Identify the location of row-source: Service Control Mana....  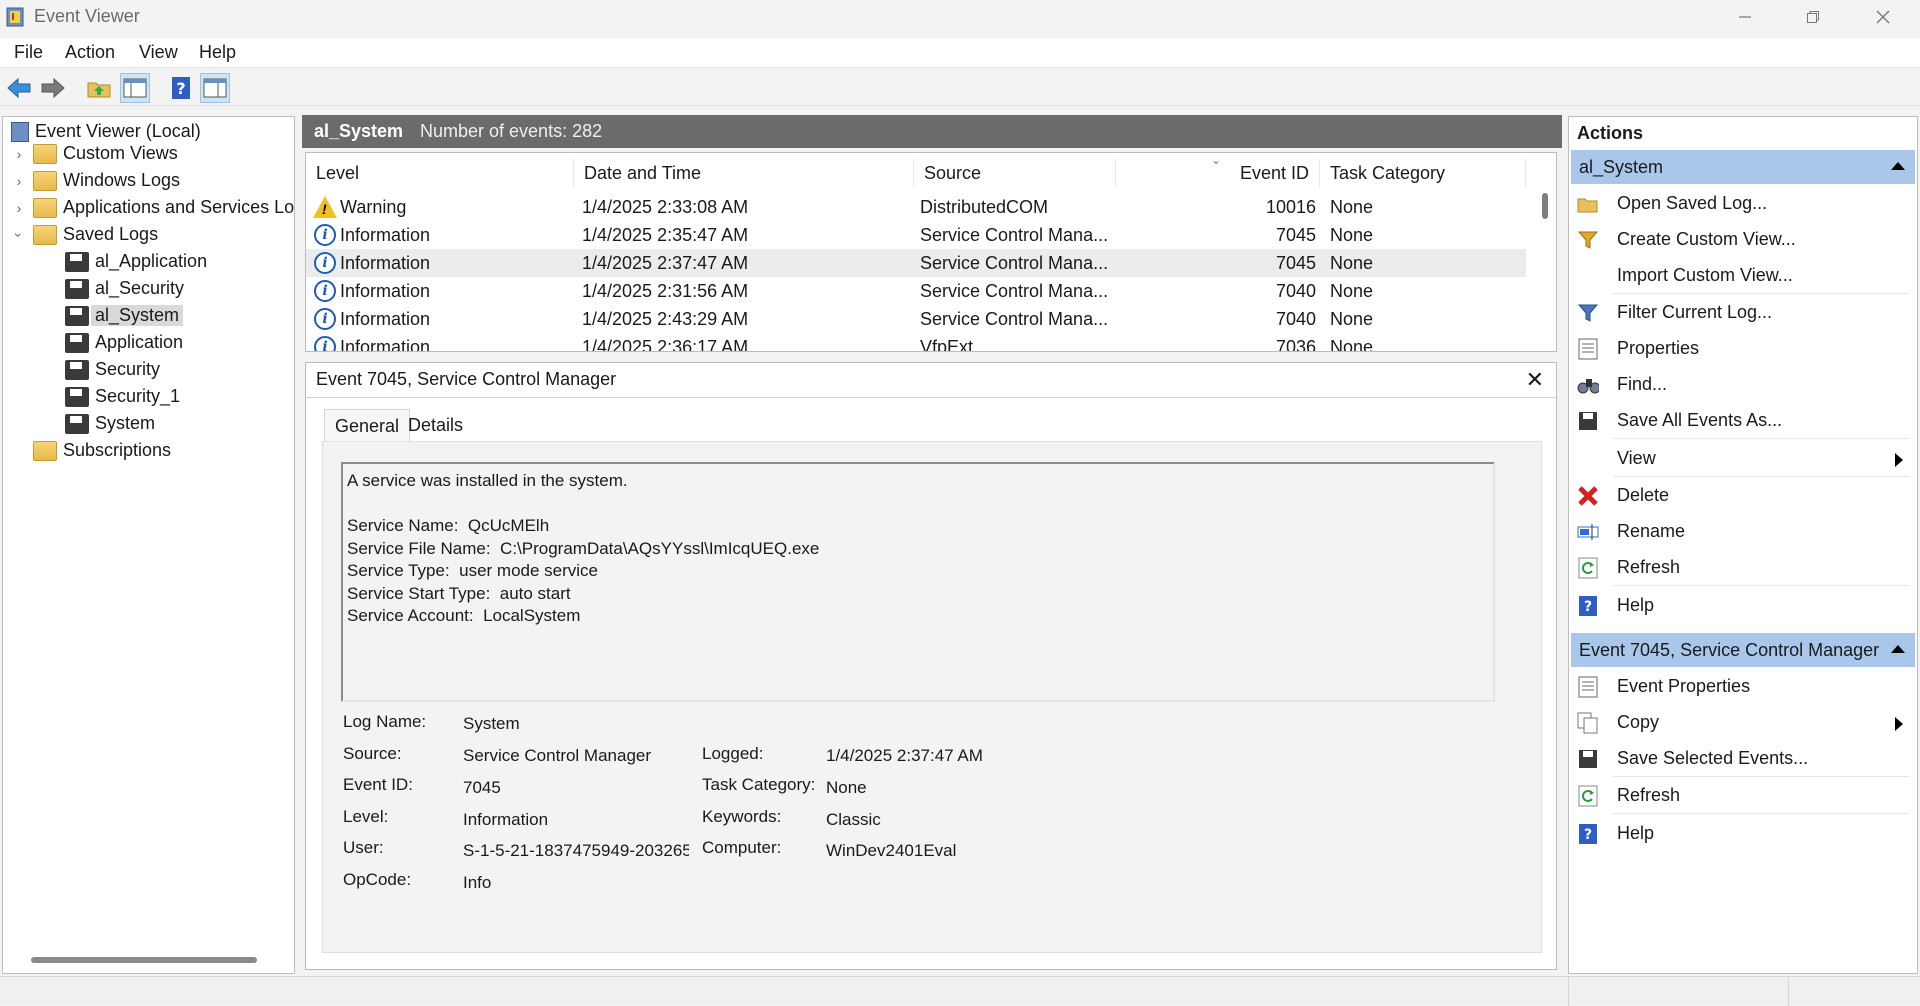
(1014, 291).